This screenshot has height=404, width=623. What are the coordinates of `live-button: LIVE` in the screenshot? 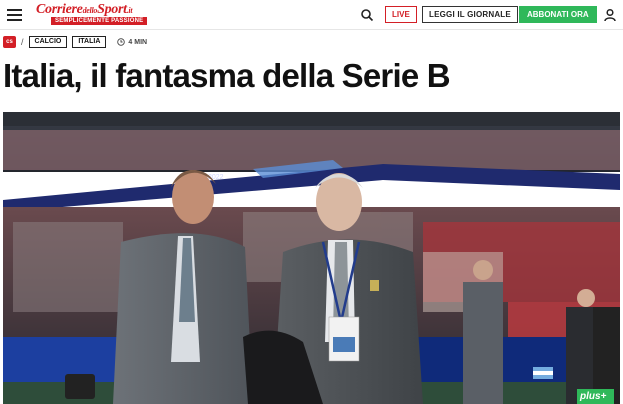 It's located at (401, 14).